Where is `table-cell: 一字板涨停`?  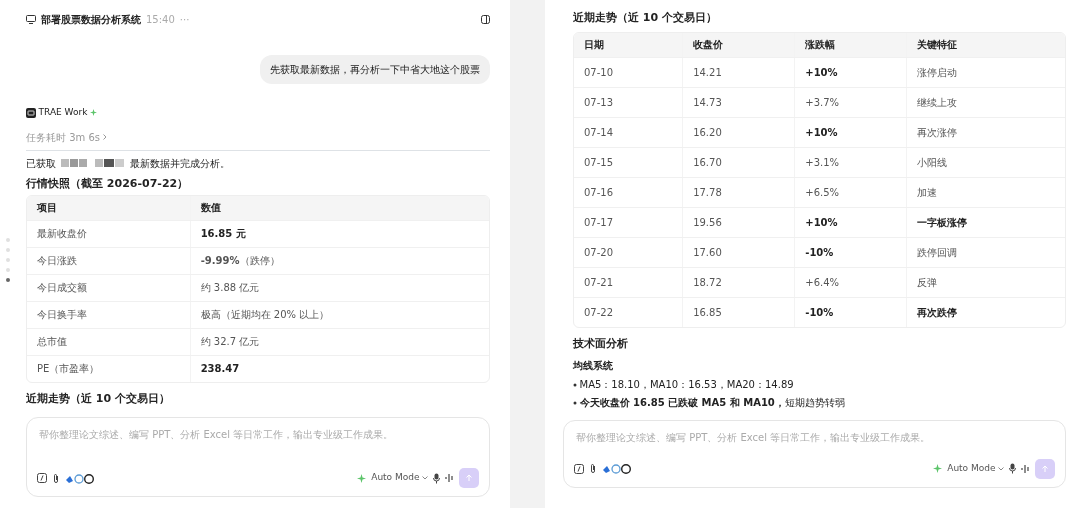
table-cell: 一字板涨停 is located at coordinates (985, 222).